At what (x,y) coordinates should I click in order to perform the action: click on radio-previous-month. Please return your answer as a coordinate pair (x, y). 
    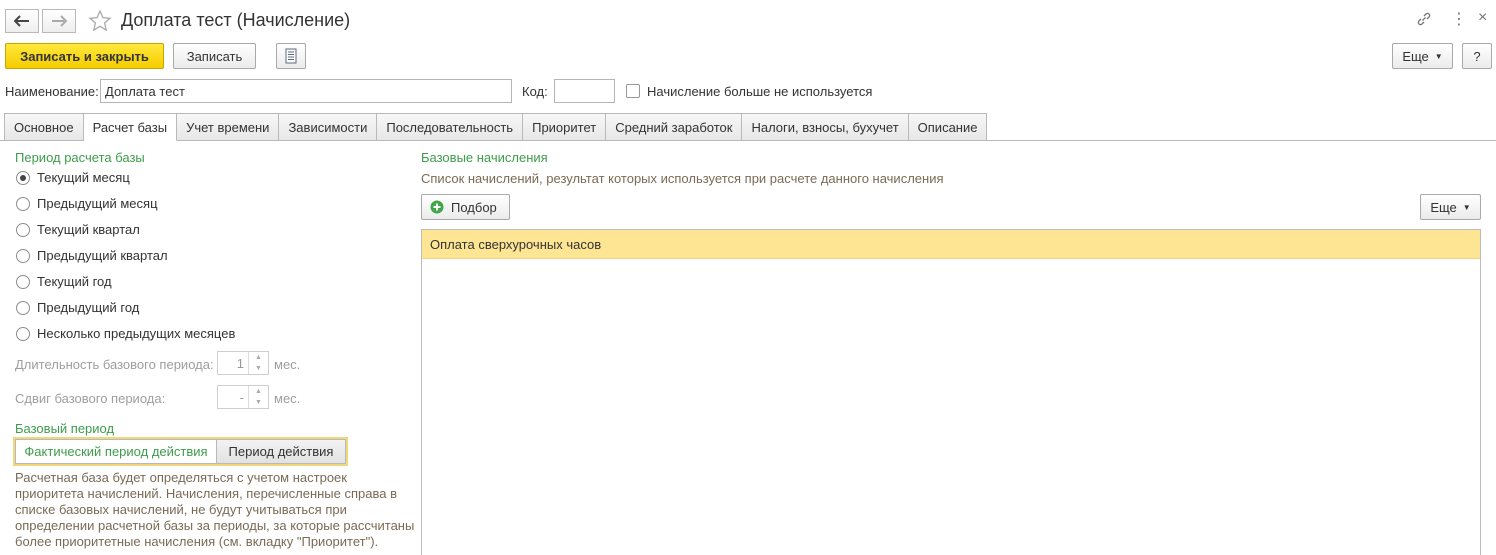
    Looking at the image, I should click on (23, 204).